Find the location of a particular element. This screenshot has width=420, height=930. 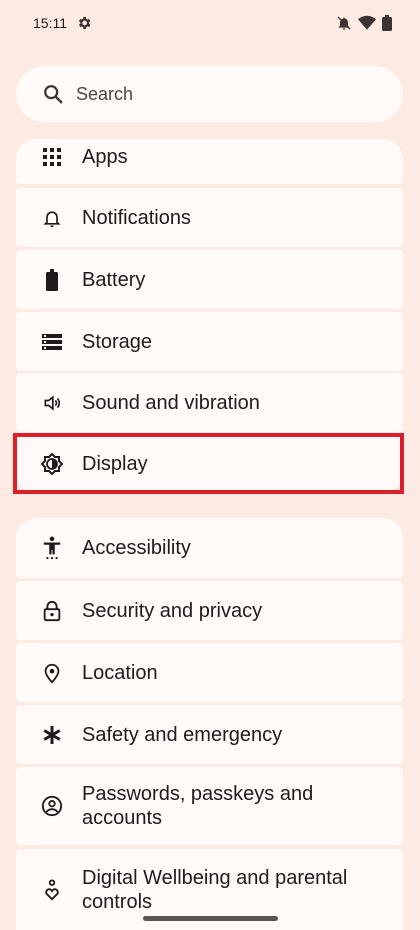

navigation-handle is located at coordinates (210, 918).